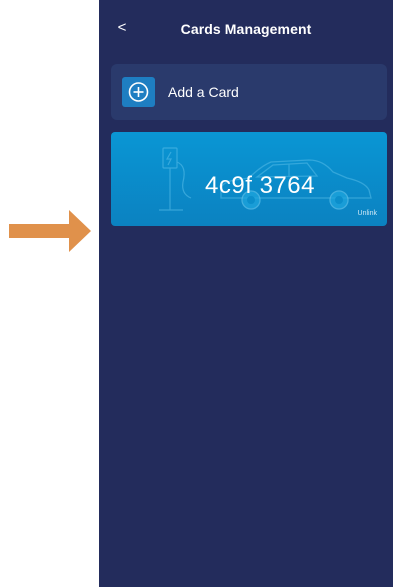 The width and height of the screenshot is (393, 587). Describe the element at coordinates (203, 92) in the screenshot. I see `add-card-label: Add a Card` at that location.